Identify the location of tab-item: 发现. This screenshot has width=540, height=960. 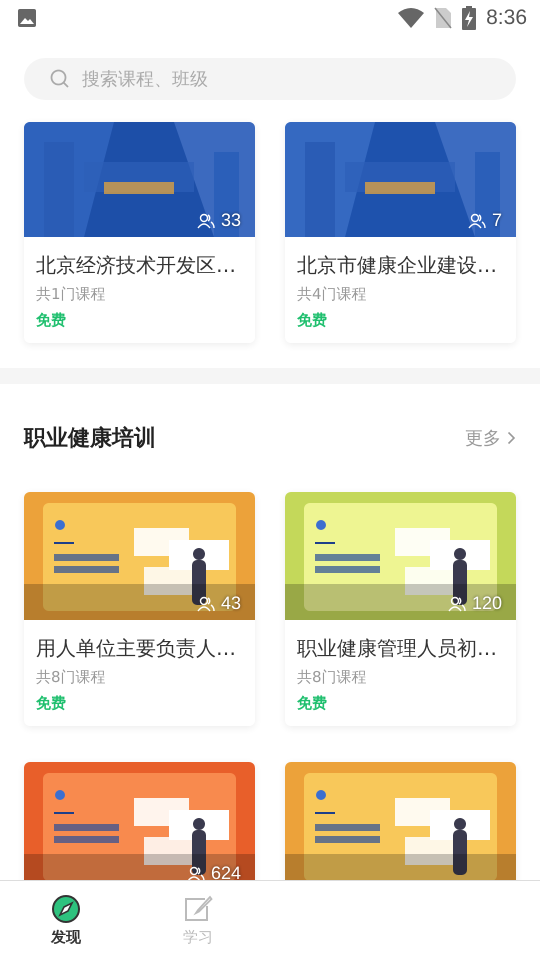
(66, 920).